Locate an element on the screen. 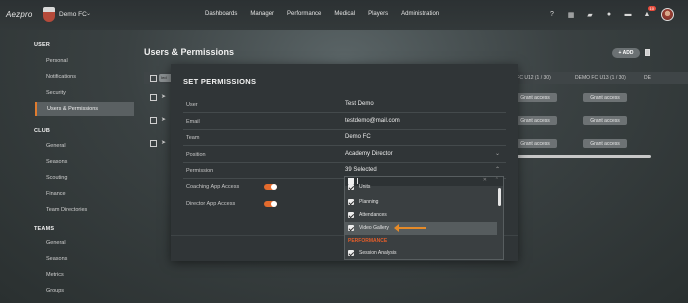 The width and height of the screenshot is (688, 303). dropdown-item-attendances: Attendances is located at coordinates (421, 215).